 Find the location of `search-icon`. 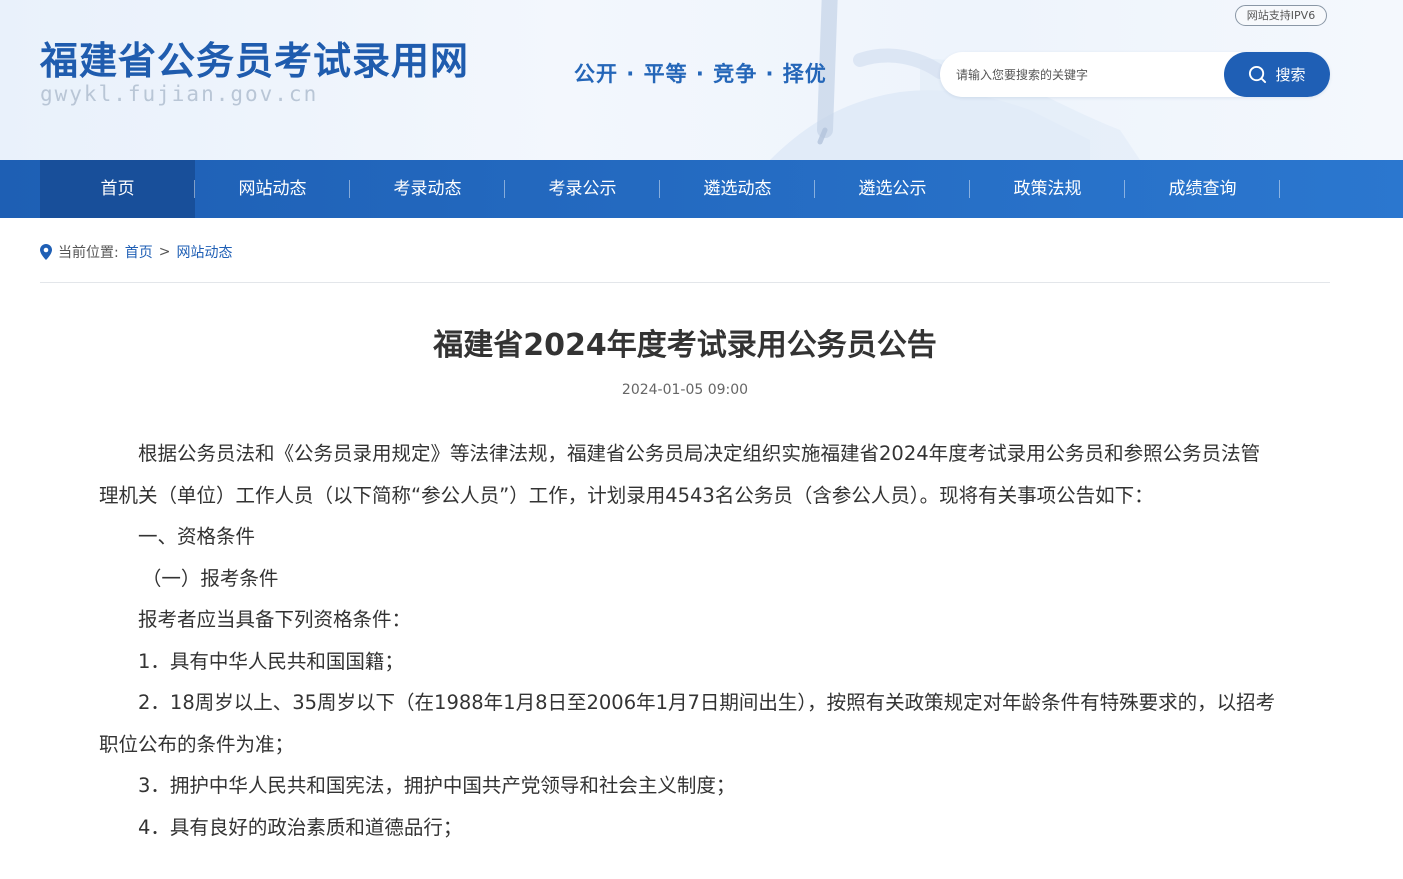

search-icon is located at coordinates (1258, 74).